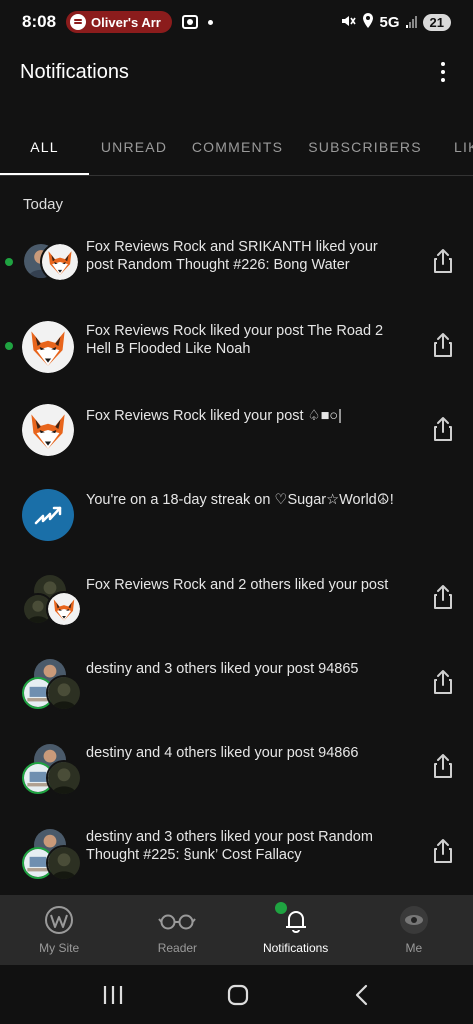 This screenshot has width=473, height=1024. Describe the element at coordinates (453, 146) in the screenshot. I see `tab-likes: LIK` at that location.